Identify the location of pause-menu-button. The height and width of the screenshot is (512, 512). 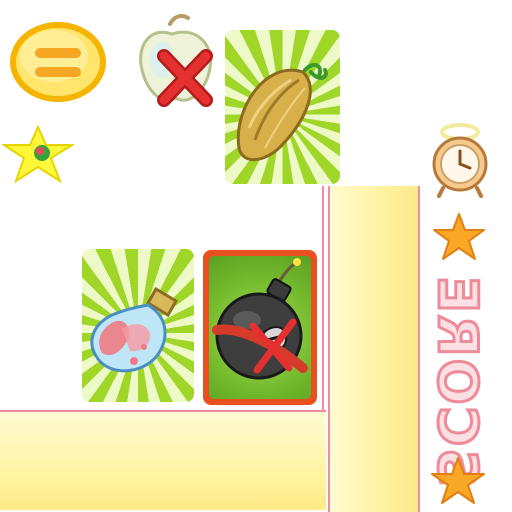
(58, 59).